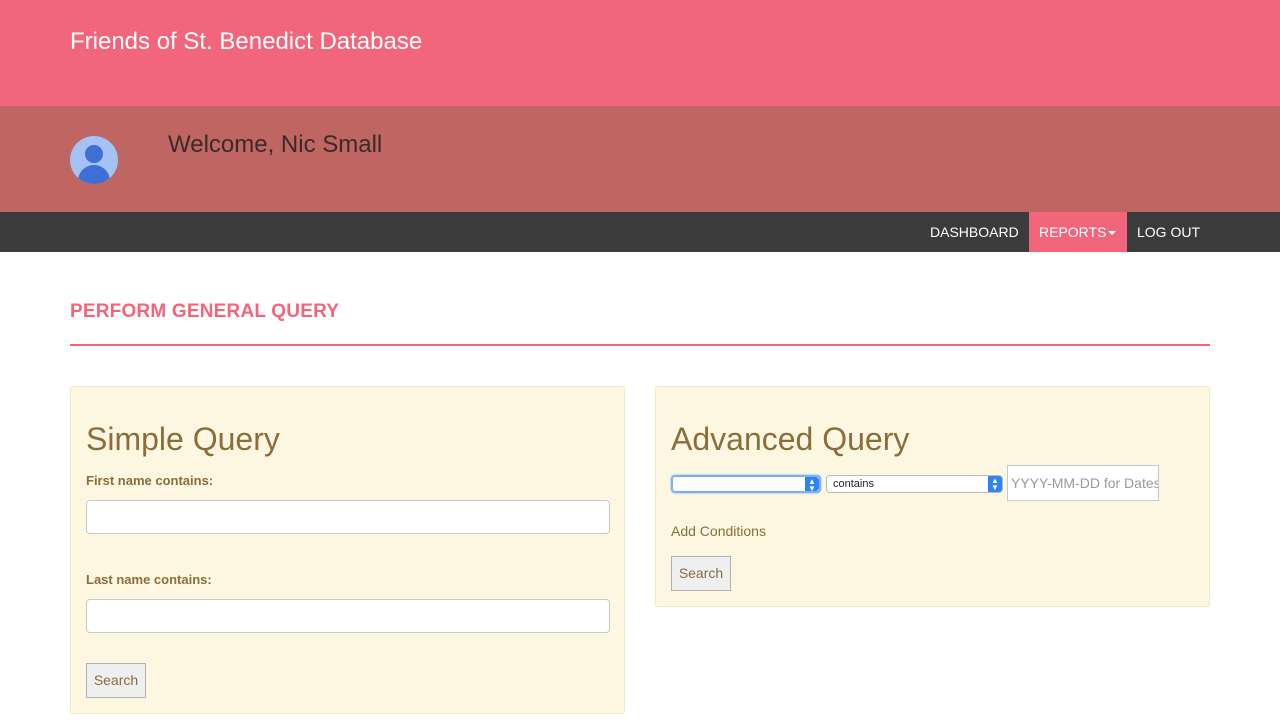 Image resolution: width=1280 pixels, height=720 pixels. Describe the element at coordinates (790, 439) in the screenshot. I see `advanced-query-title: Advanced Query` at that location.